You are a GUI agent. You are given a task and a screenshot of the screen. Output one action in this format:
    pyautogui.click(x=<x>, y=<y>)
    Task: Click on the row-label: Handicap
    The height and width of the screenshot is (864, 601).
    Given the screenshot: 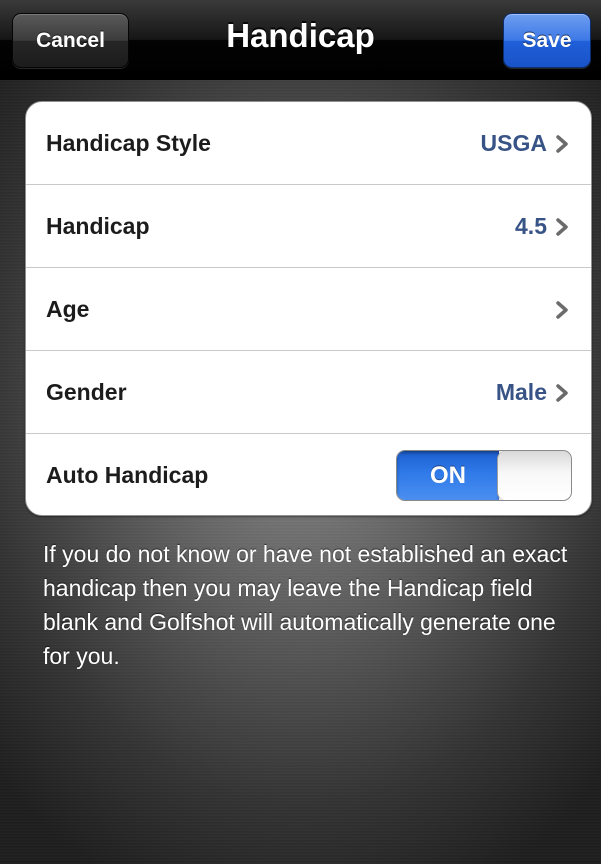 What is the action you would take?
    pyautogui.click(x=98, y=226)
    